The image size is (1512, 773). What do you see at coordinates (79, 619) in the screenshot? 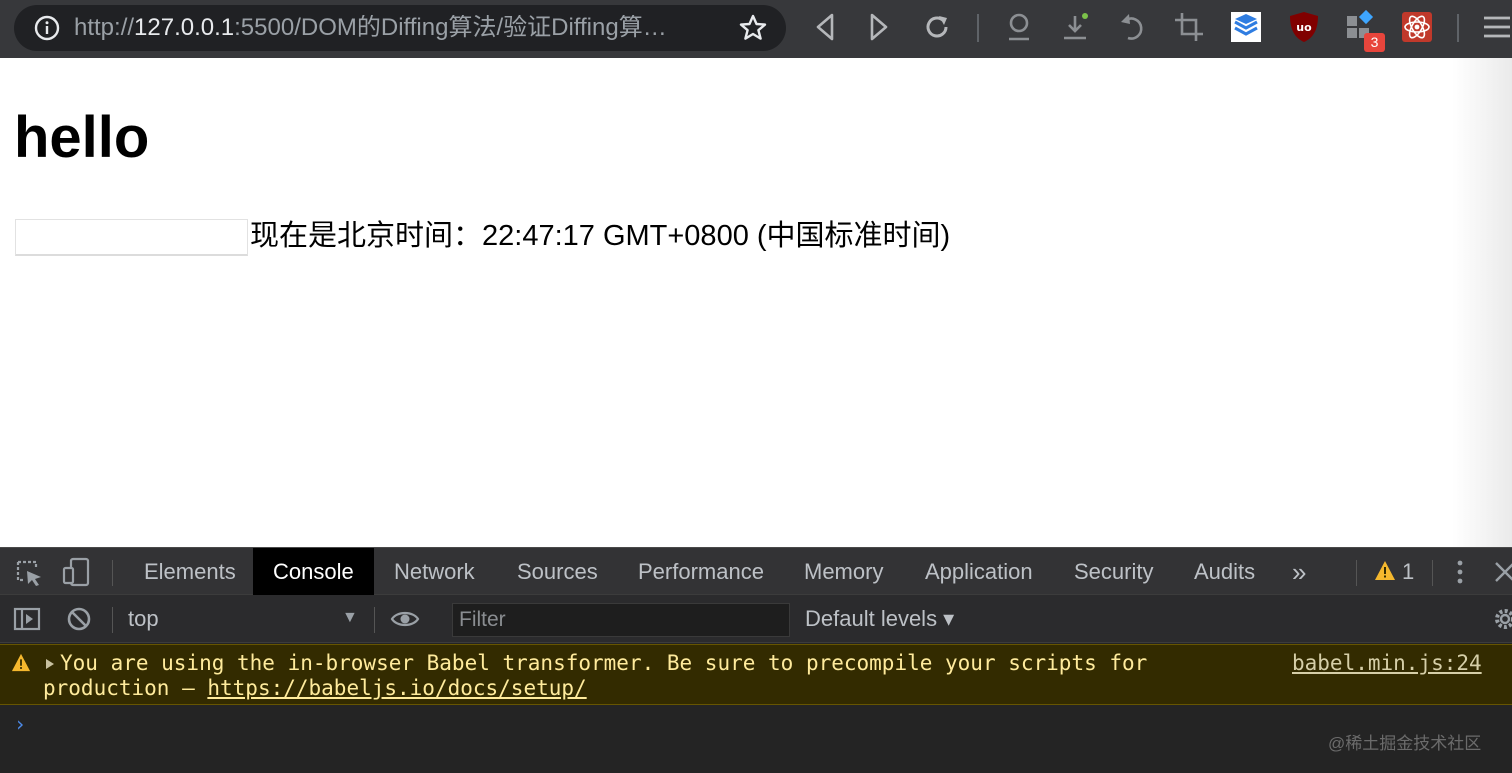
I see `clear-console-icon` at bounding box center [79, 619].